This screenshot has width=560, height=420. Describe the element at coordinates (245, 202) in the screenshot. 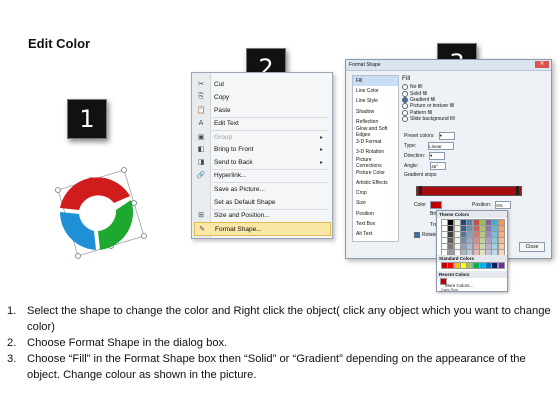

I see `menu-item-label: Set as Default Shape` at that location.